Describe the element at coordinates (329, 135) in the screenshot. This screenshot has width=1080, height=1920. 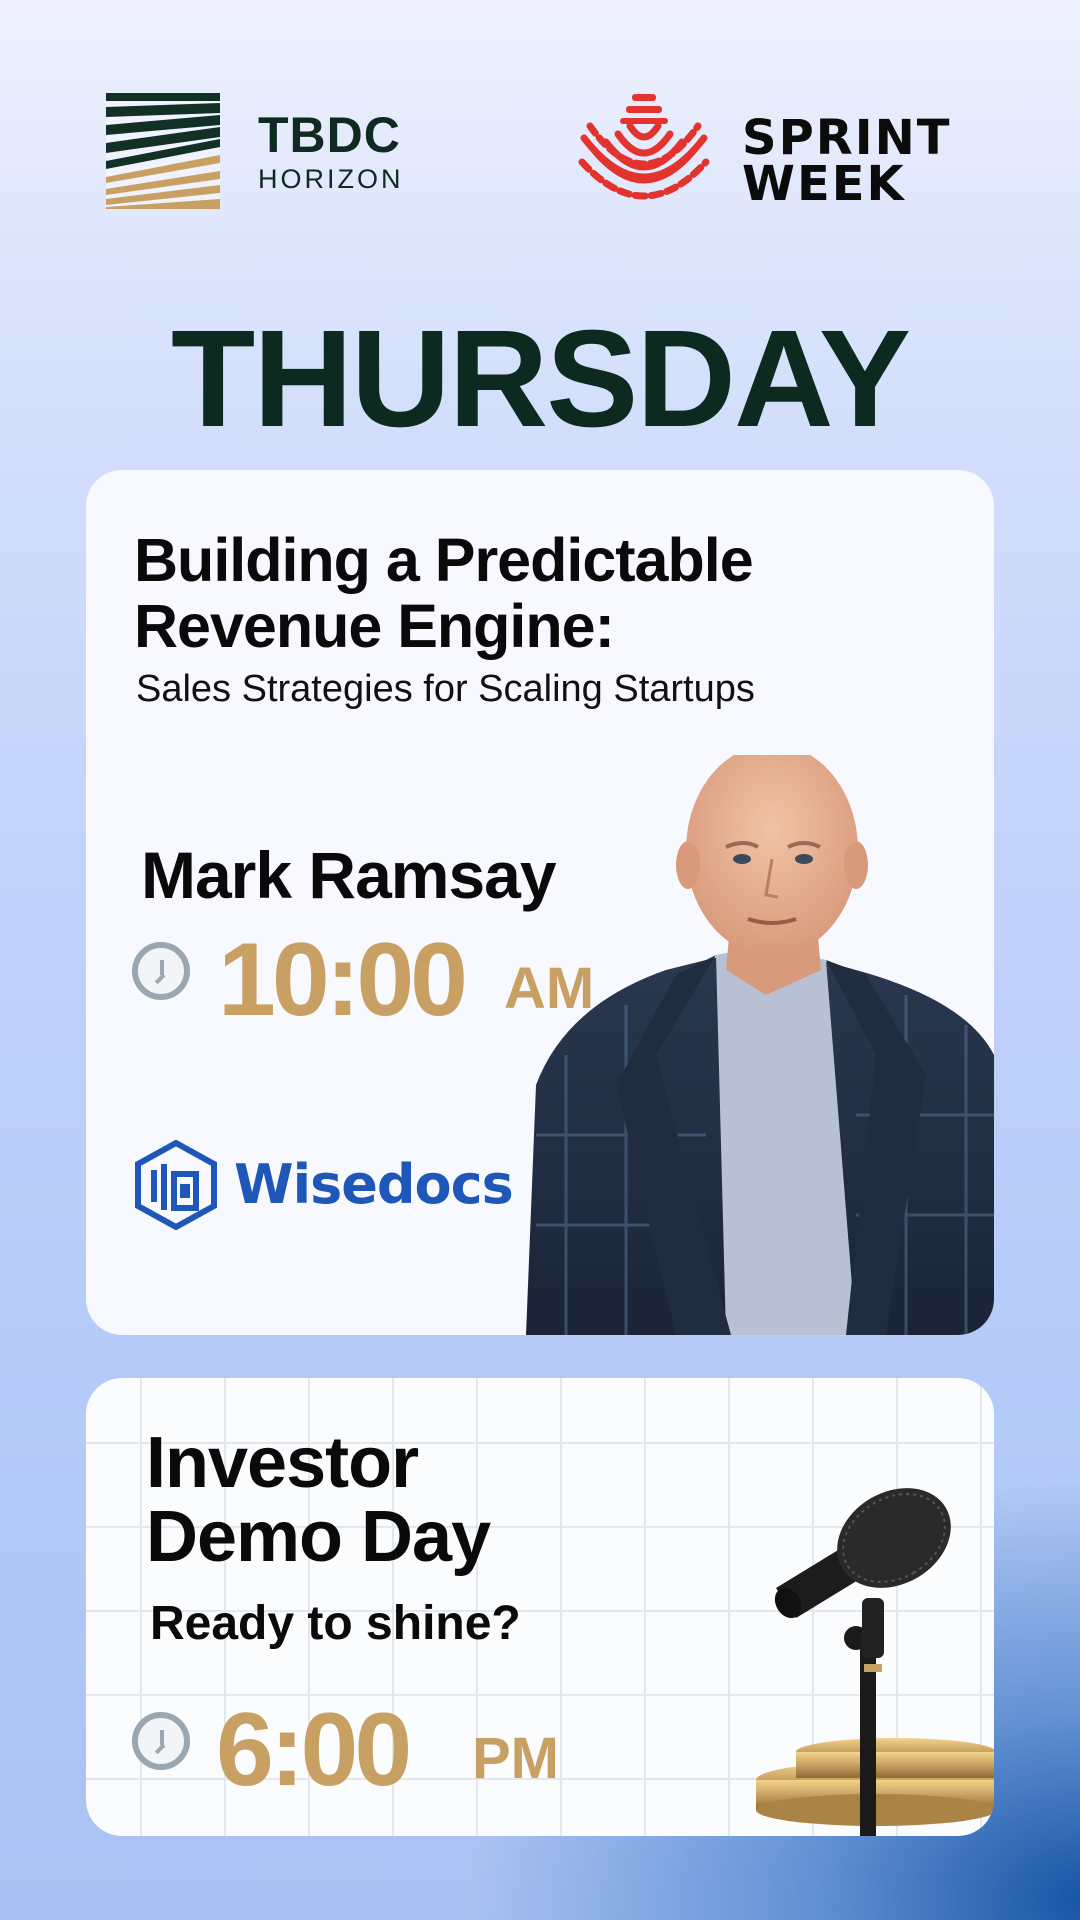
I see `tbdc-title: TBDC` at that location.